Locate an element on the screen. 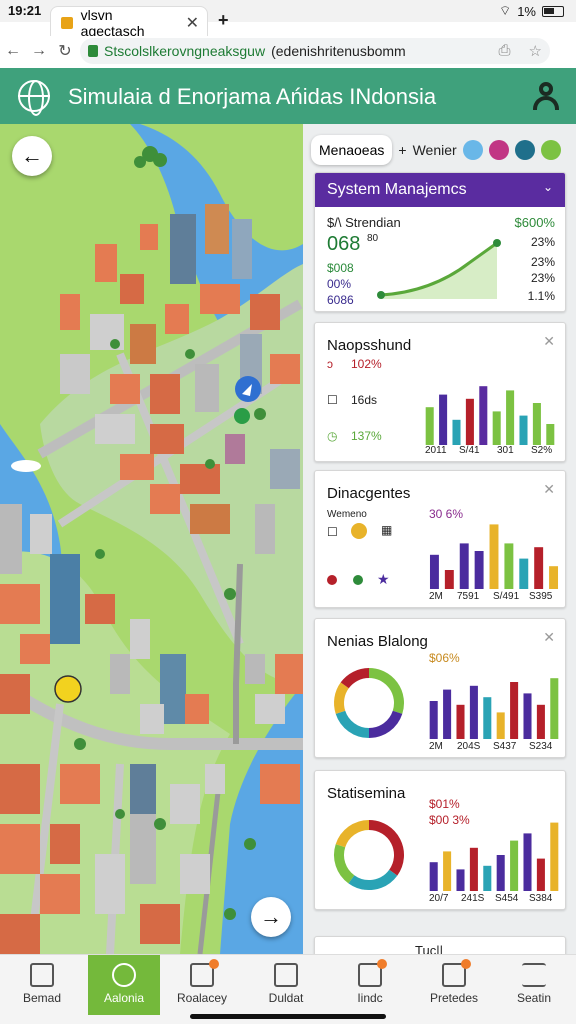 The image size is (576, 1024). share-icon: ⎙ is located at coordinates (505, 51).